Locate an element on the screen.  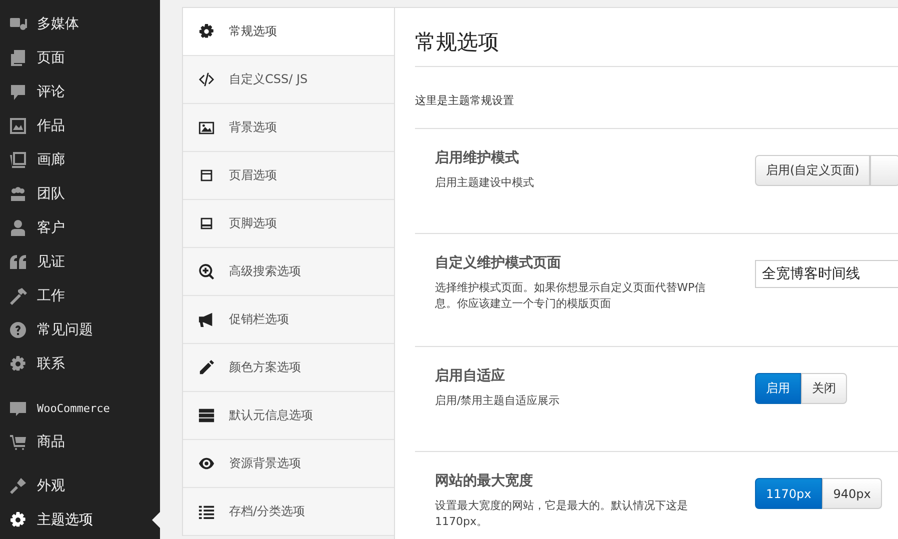
intro-text: 这里是主题常规设置 is located at coordinates (656, 98).